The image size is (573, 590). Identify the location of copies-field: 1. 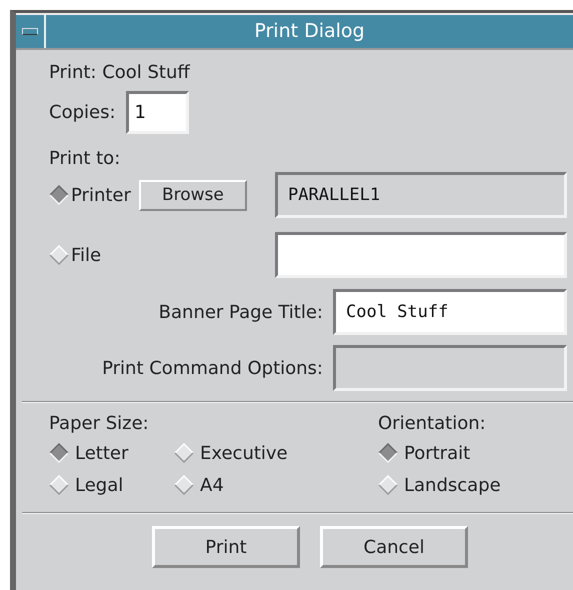
(157, 112).